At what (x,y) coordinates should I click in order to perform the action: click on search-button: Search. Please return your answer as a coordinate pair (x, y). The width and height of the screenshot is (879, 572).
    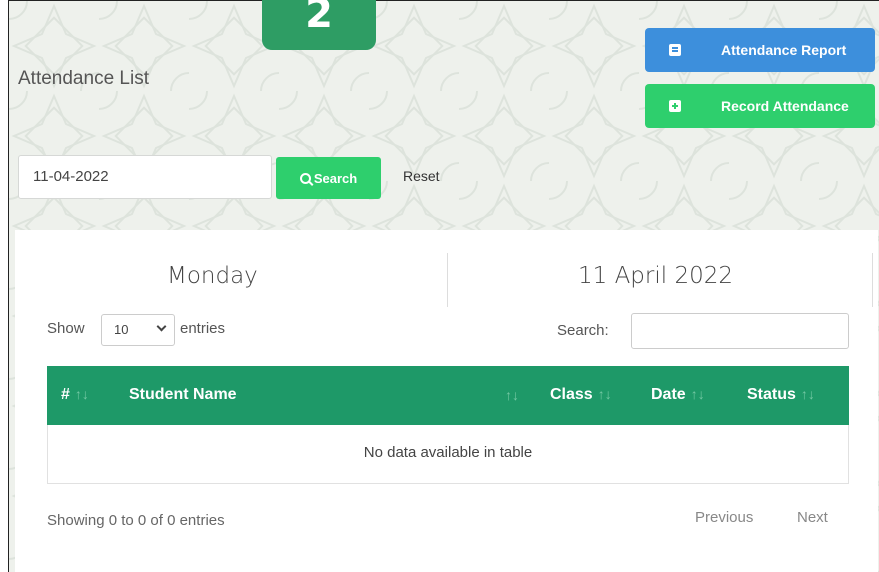
    Looking at the image, I should click on (328, 178).